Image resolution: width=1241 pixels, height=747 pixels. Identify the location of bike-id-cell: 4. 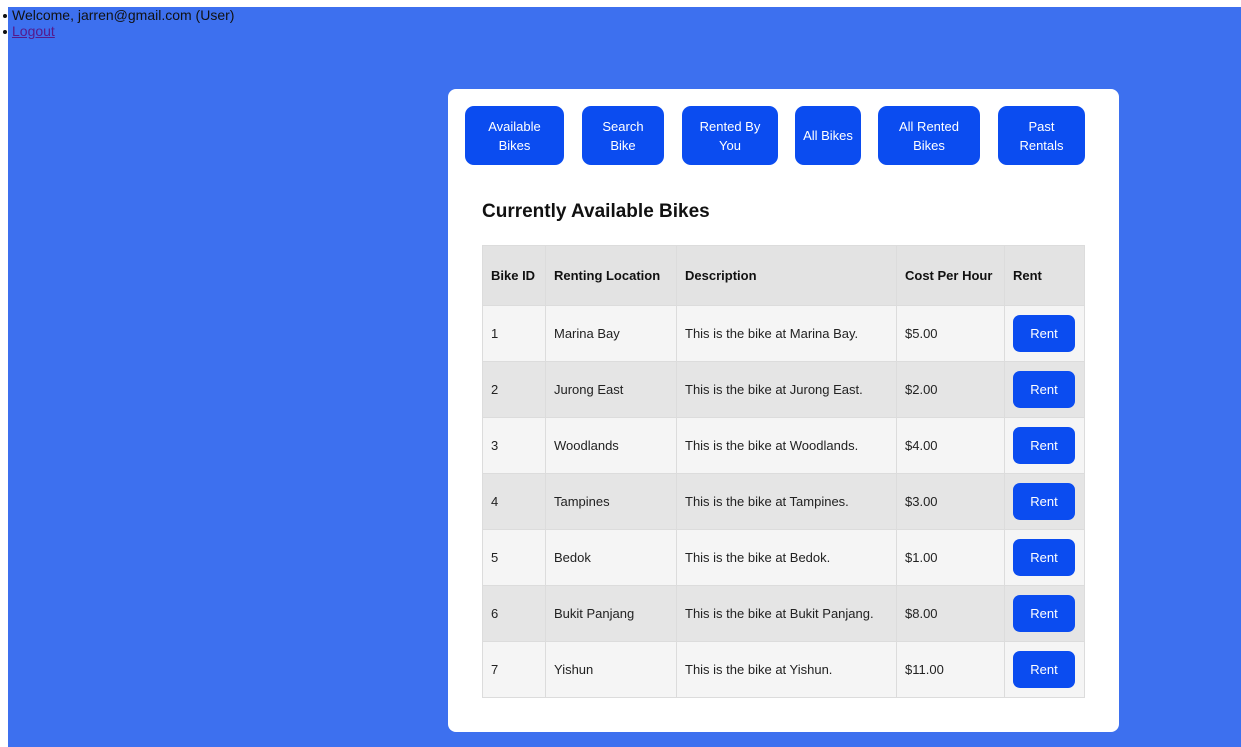
(514, 501).